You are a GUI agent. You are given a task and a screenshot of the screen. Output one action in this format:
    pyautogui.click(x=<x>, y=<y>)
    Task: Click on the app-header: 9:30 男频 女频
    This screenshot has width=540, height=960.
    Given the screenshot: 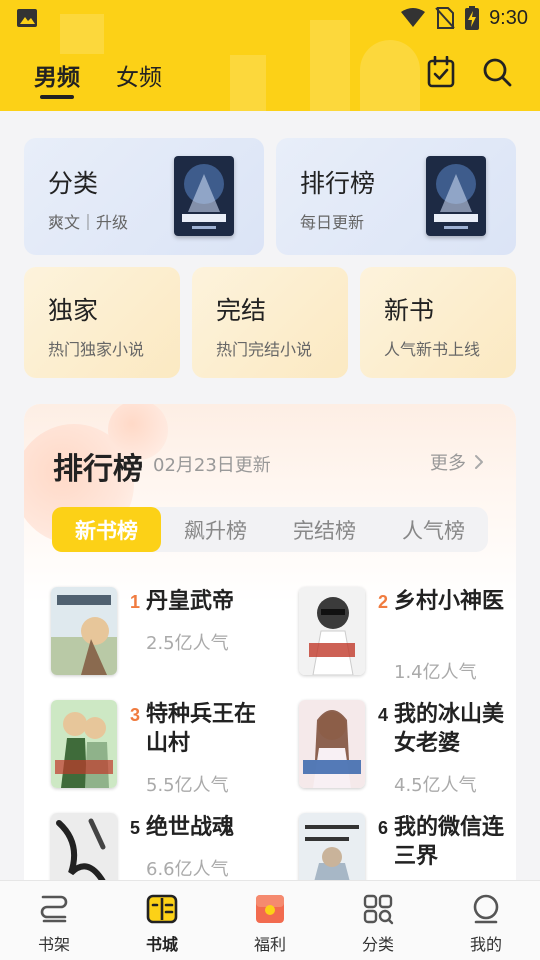 What is the action you would take?
    pyautogui.click(x=270, y=55)
    